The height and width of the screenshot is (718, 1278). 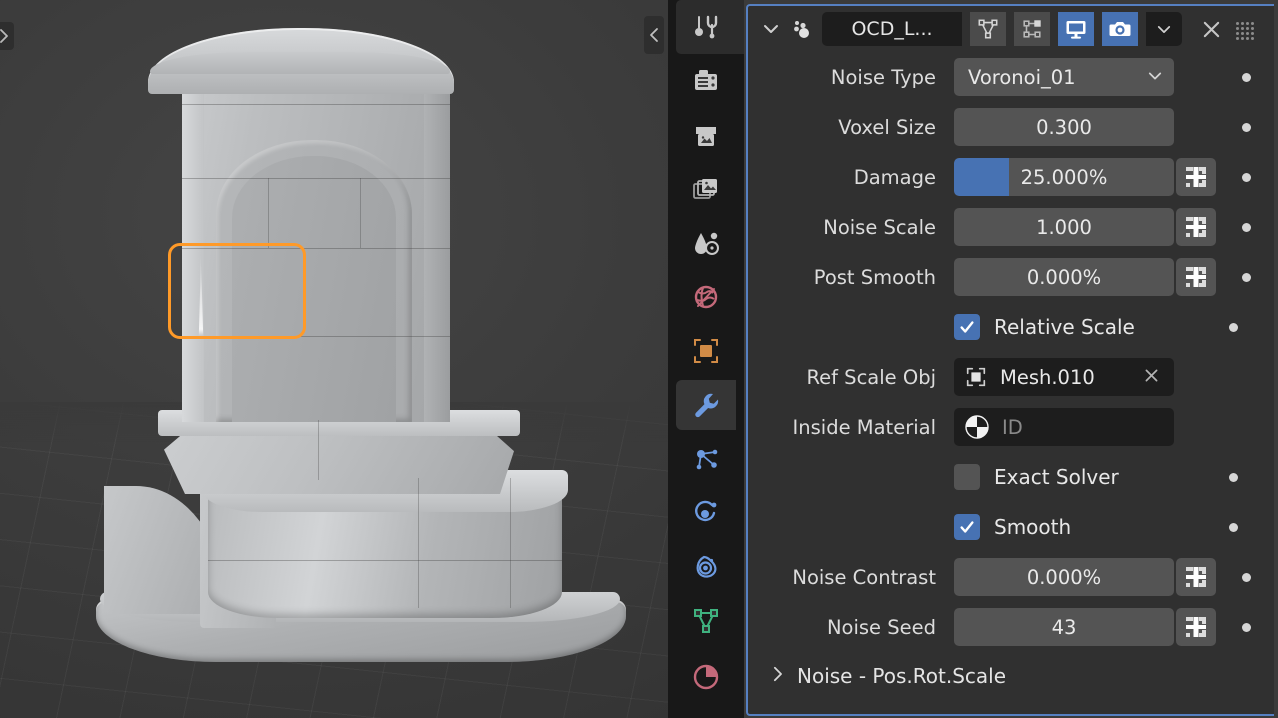 I want to click on decorator-relative-scale, so click(x=1233, y=327).